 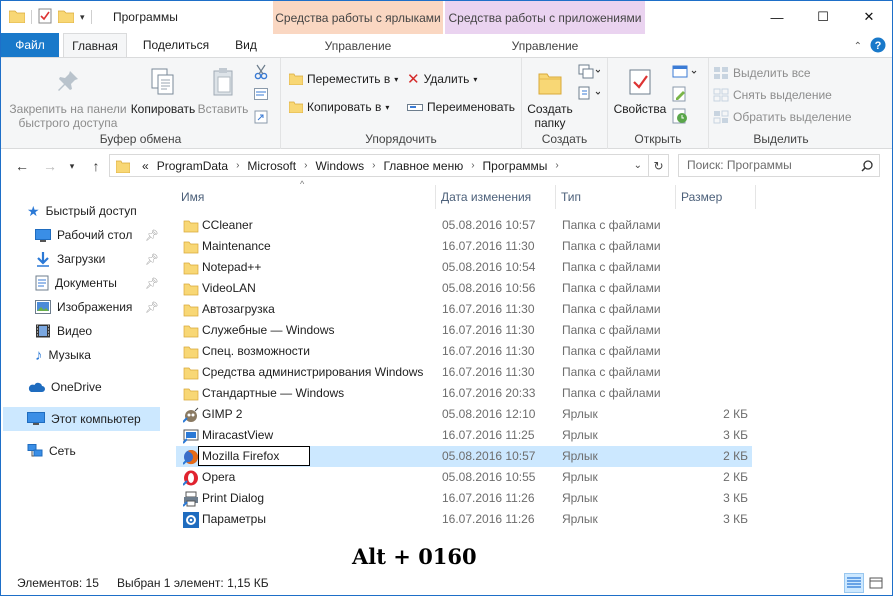 What do you see at coordinates (82, 17) in the screenshot?
I see `customize-qat-icon: ▾` at bounding box center [82, 17].